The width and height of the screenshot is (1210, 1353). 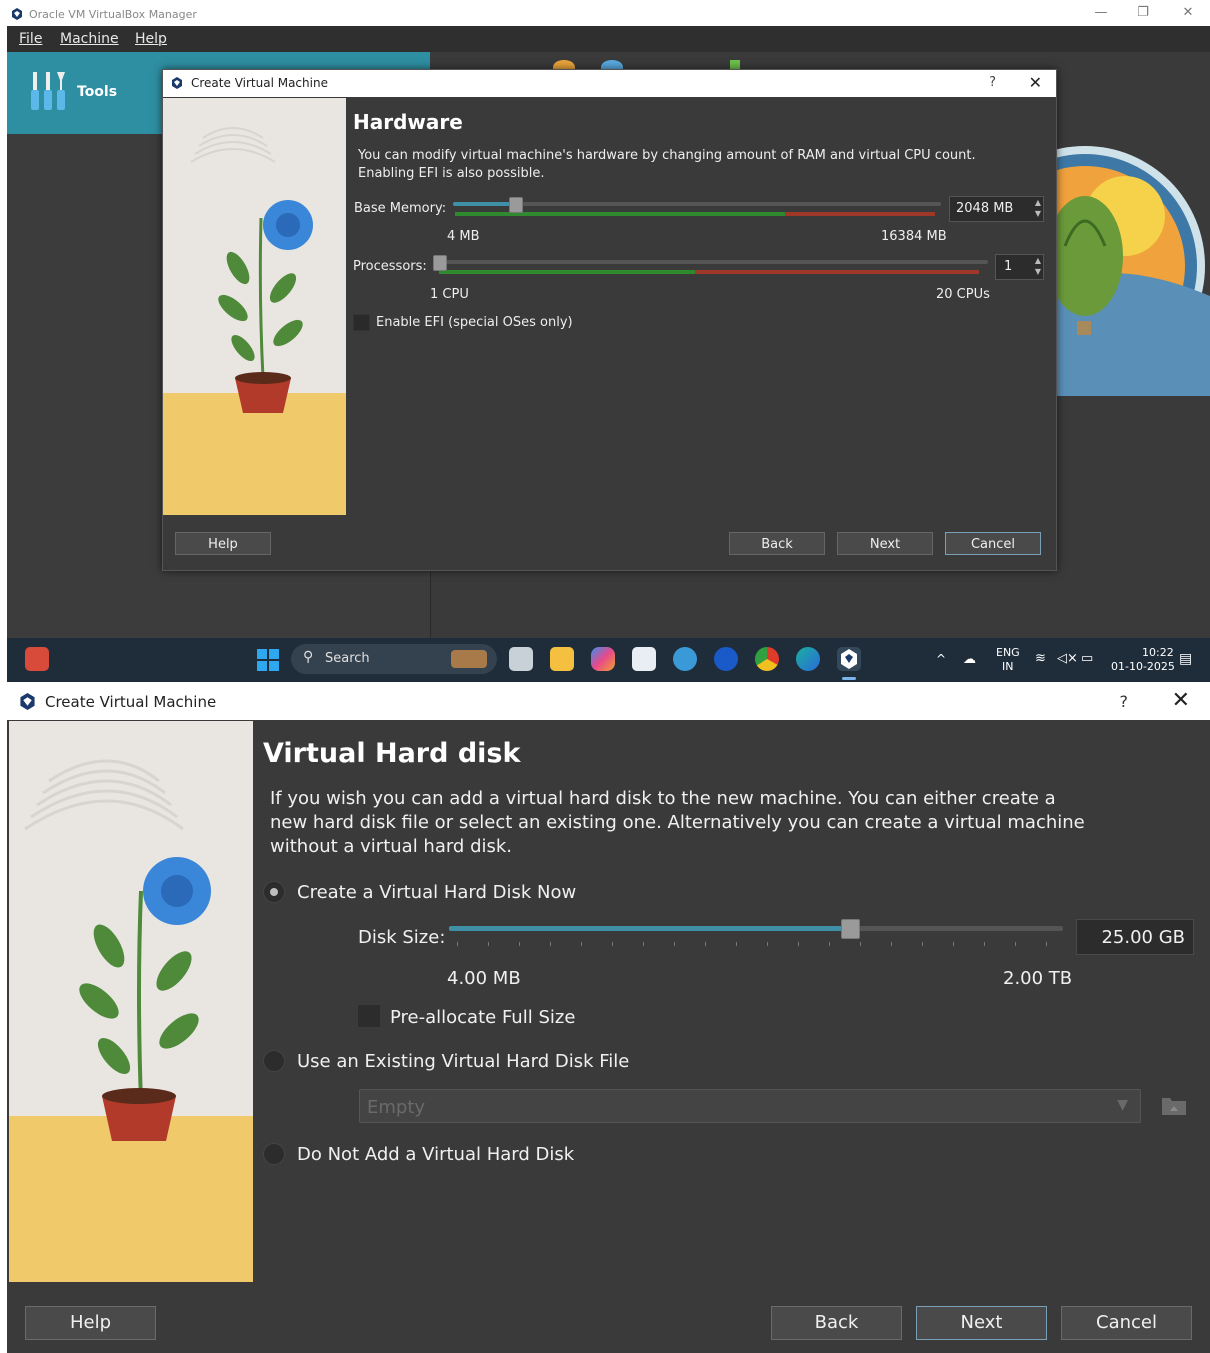 I want to click on base-memory-spinbox: 2048 MB ▲ ▼, so click(x=996, y=209).